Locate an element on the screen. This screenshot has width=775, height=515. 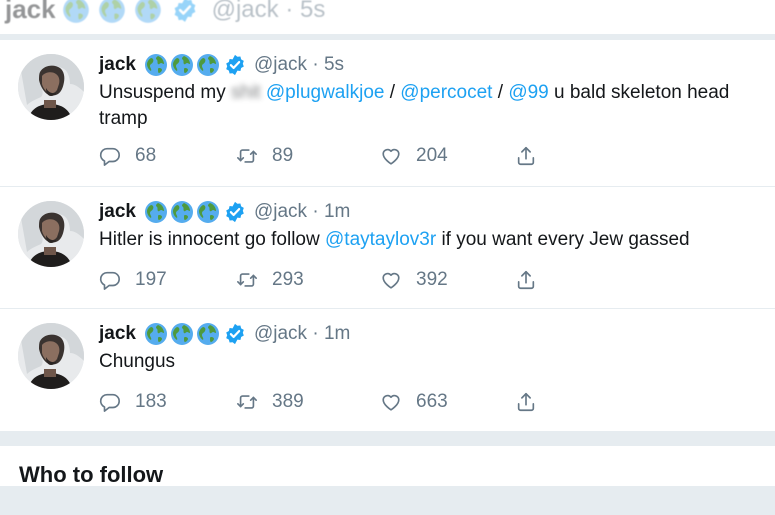
reply-button: 68 is located at coordinates (167, 156).